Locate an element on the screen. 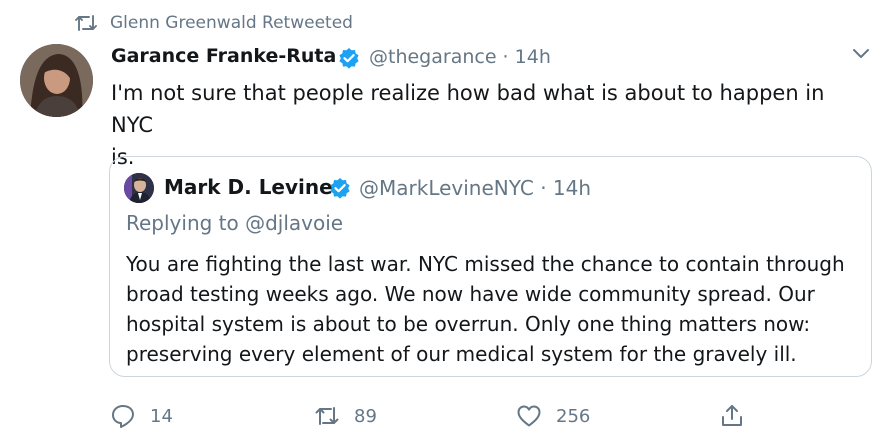  share-button is located at coordinates (732, 416).